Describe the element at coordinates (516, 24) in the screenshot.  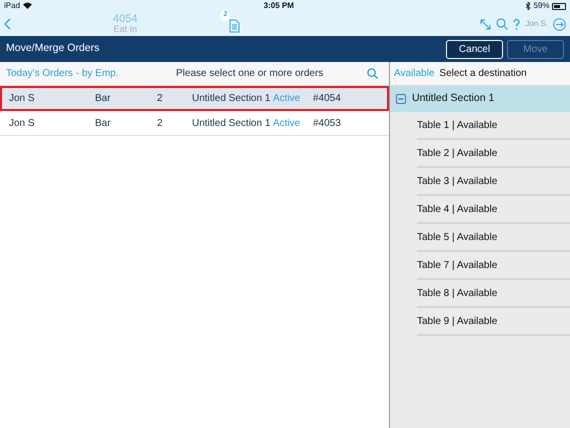
I see `help-icon` at that location.